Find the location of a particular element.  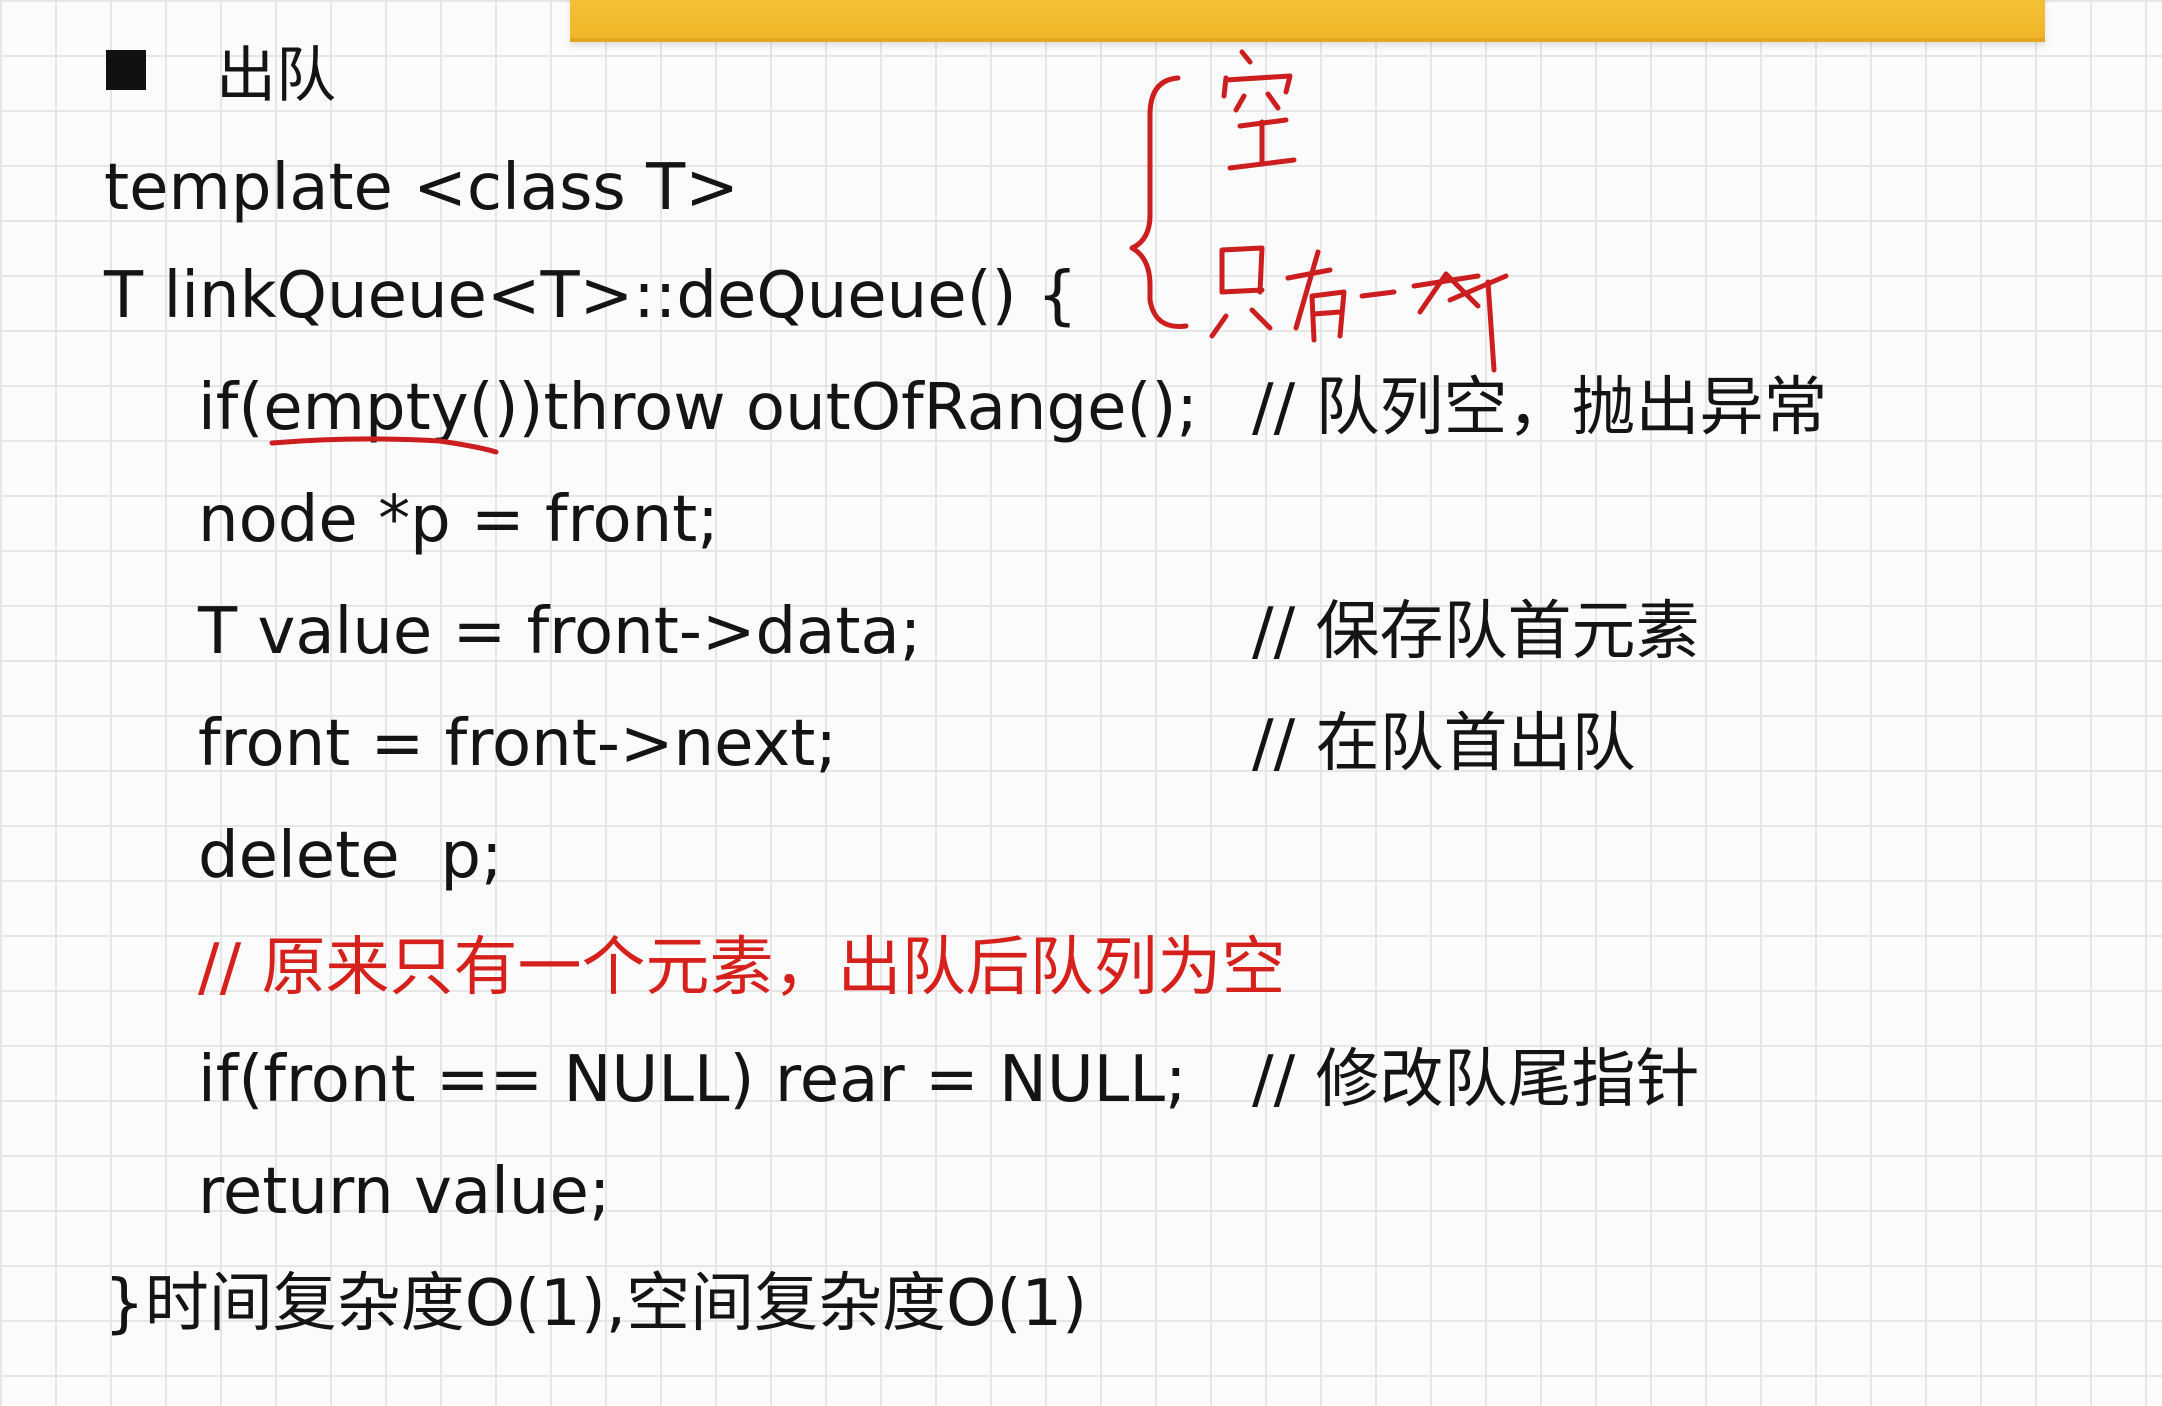

handwritten-phrase-zhiyouyige is located at coordinates (1359, 309).